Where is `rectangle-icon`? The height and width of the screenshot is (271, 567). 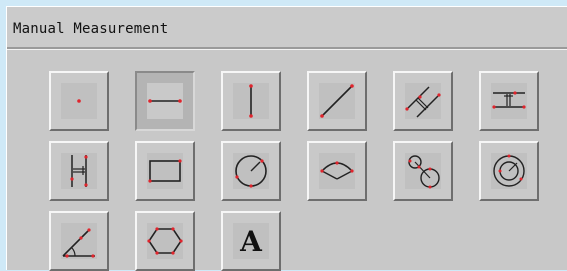
rectangle-icon is located at coordinates (165, 171).